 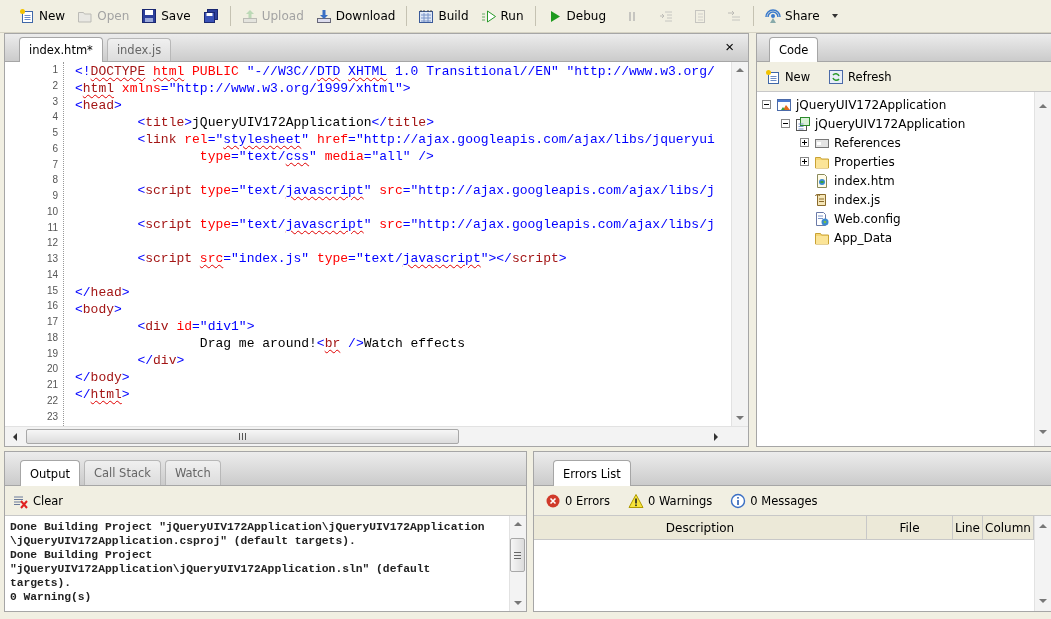 What do you see at coordinates (51, 243) in the screenshot?
I see `line-number: 12` at bounding box center [51, 243].